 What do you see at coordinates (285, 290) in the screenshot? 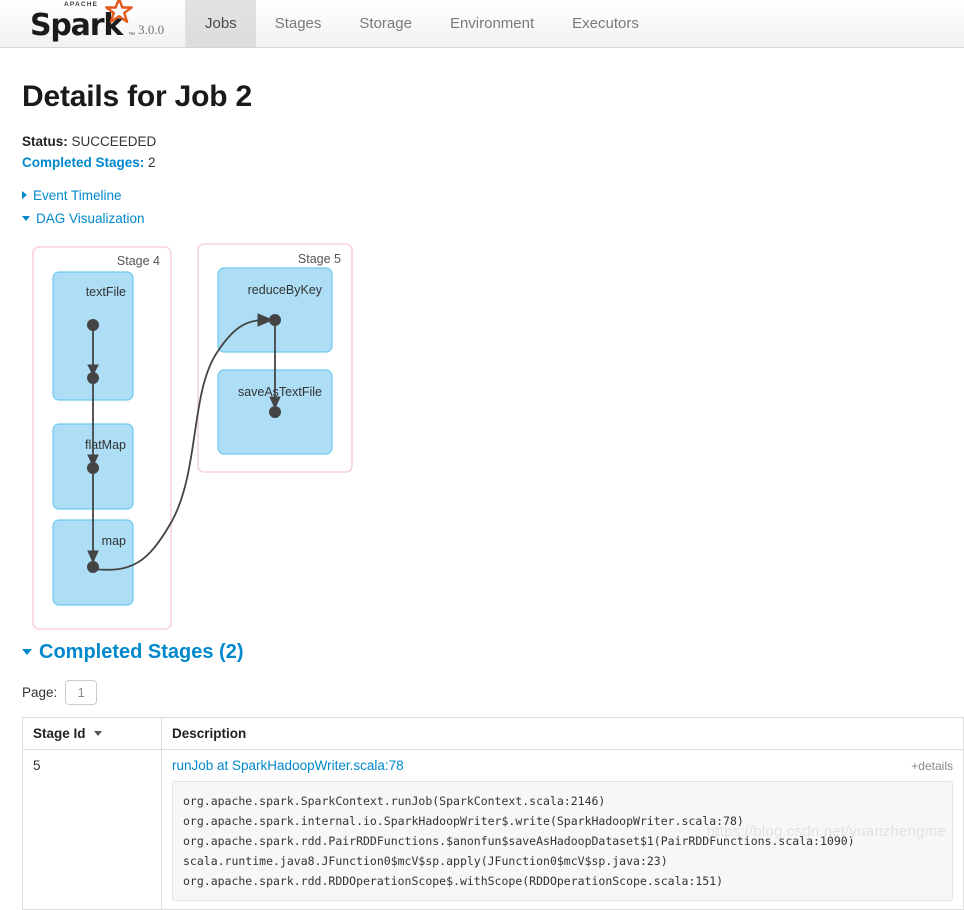
I see `reducebykey-label: reduceByKey` at bounding box center [285, 290].